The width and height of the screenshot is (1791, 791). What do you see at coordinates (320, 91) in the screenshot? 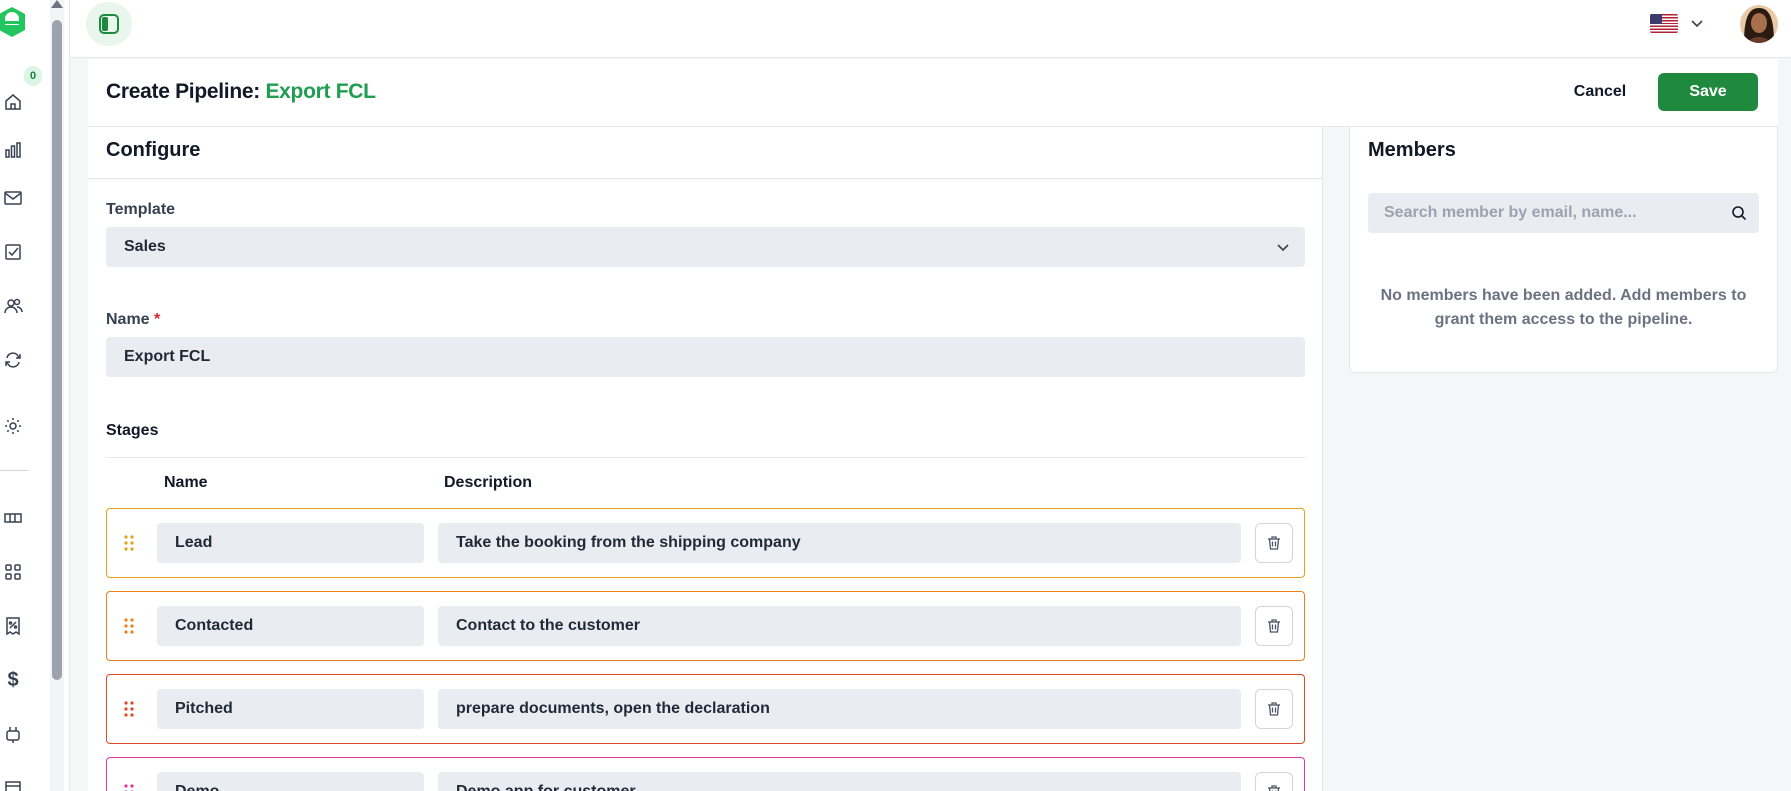
I see `pipeline-name-title: Export FCL` at bounding box center [320, 91].